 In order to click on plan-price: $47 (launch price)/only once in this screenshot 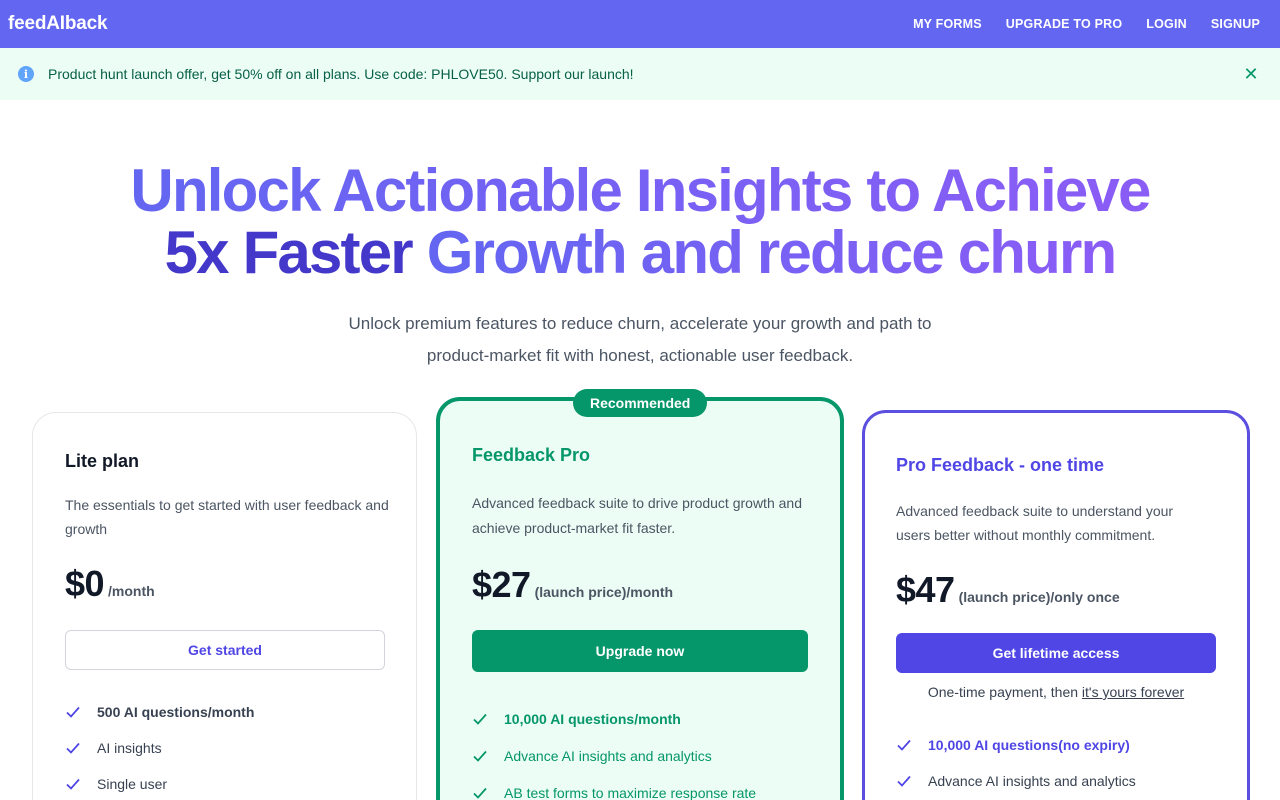, I will do `click(1008, 590)`.